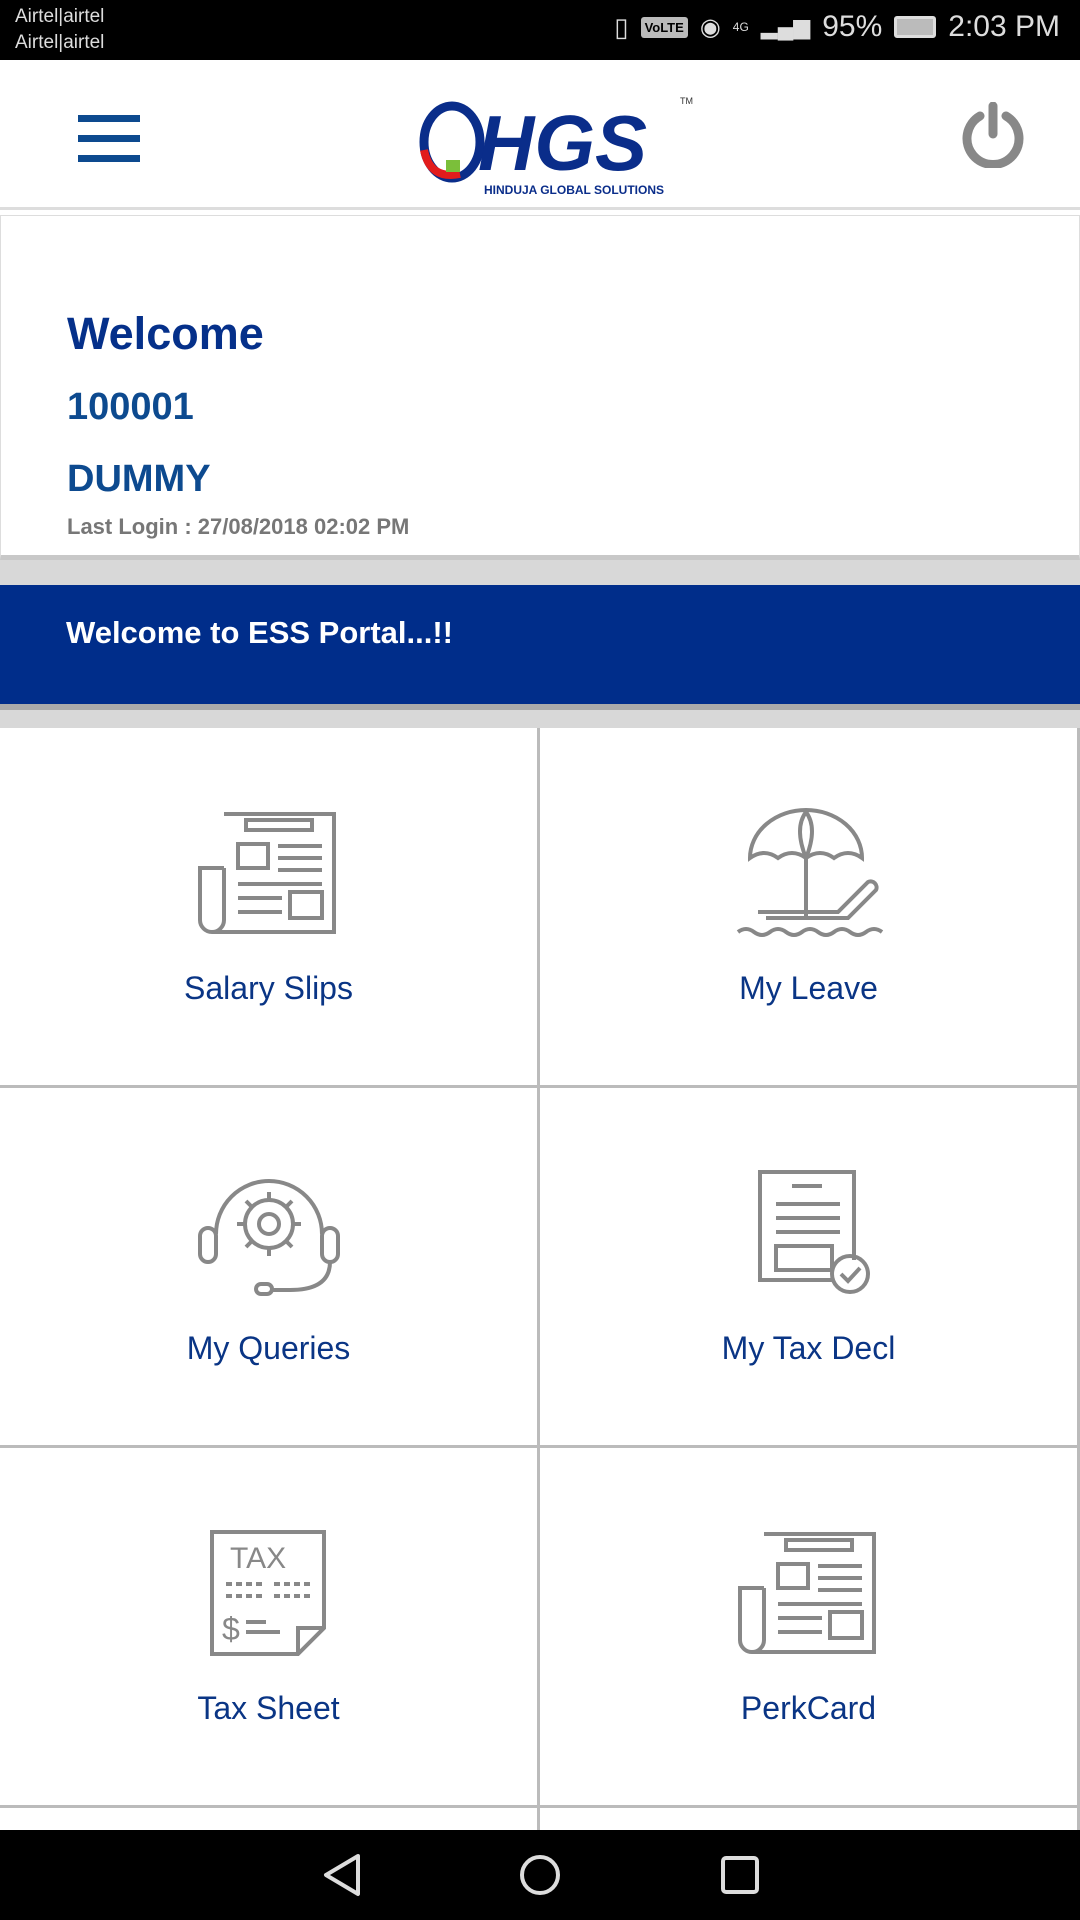 The image size is (1080, 1920). I want to click on tile-salary-slips: Salary Slips, so click(270, 908).